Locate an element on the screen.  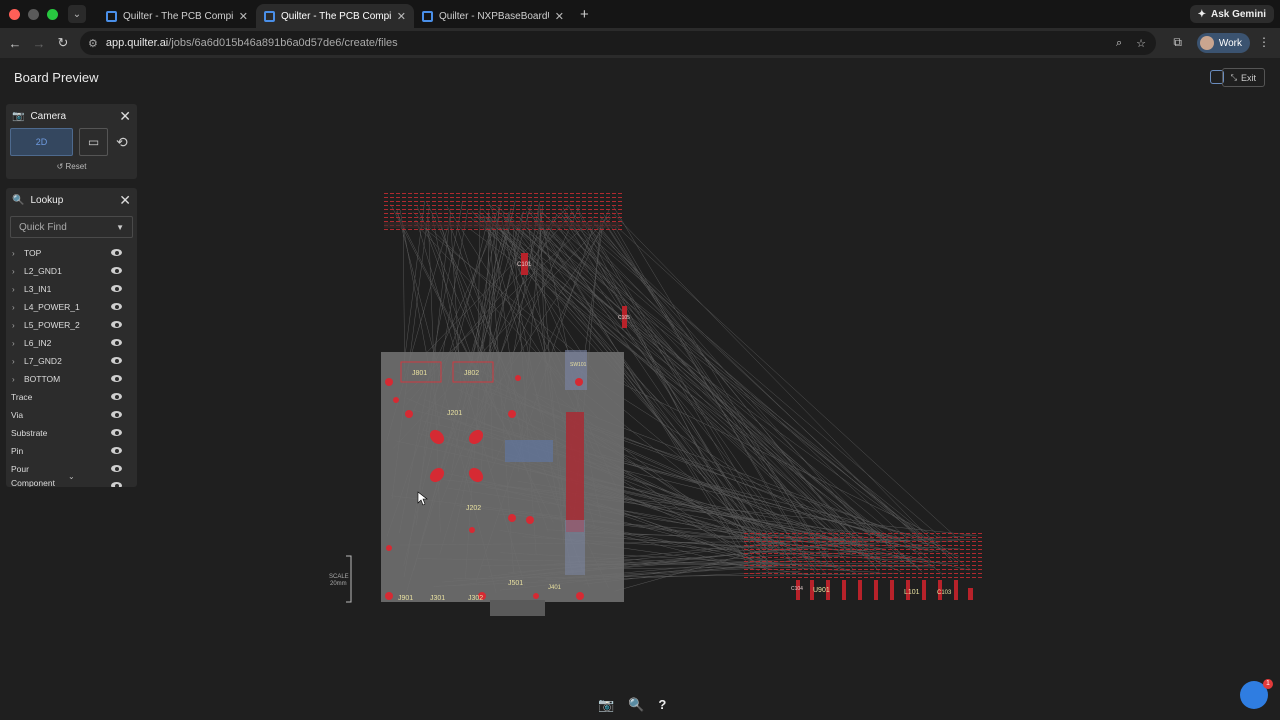
chat-badge: 1 is located at coordinates (1268, 684).